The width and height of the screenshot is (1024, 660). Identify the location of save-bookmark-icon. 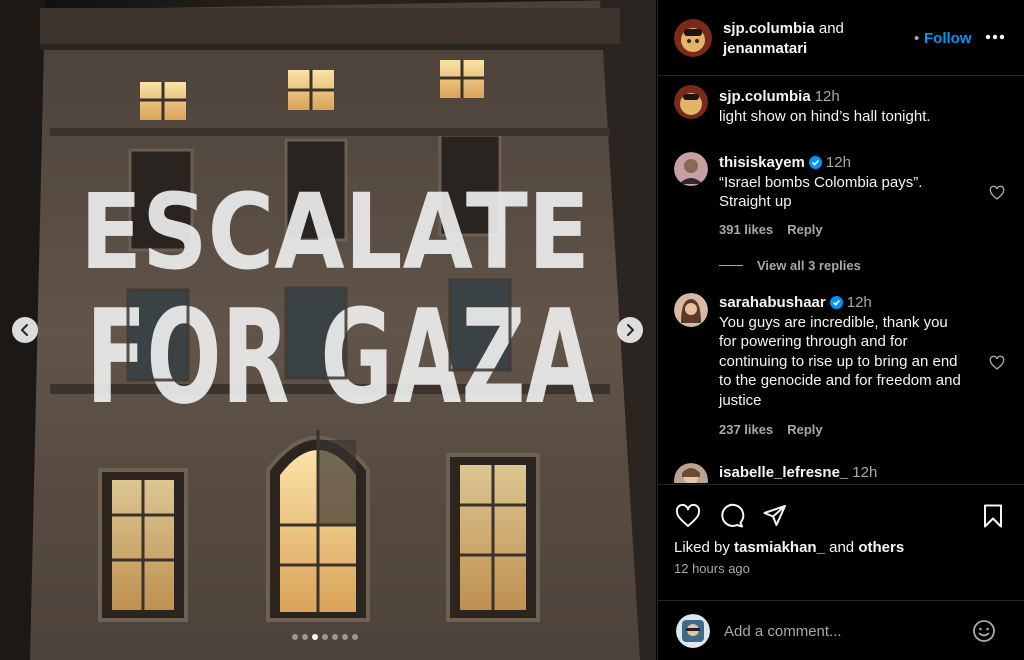
(993, 516).